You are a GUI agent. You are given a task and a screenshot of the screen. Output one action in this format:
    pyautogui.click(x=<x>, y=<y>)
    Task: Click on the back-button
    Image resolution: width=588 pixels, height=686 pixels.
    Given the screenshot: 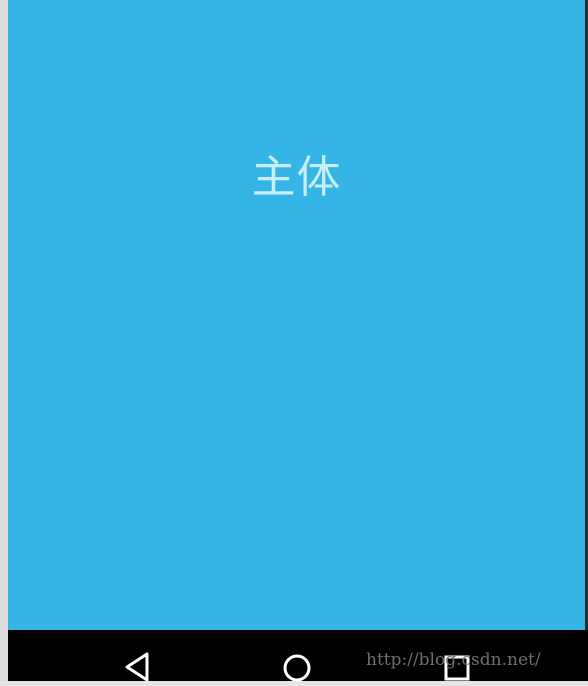 What is the action you would take?
    pyautogui.click(x=137, y=666)
    